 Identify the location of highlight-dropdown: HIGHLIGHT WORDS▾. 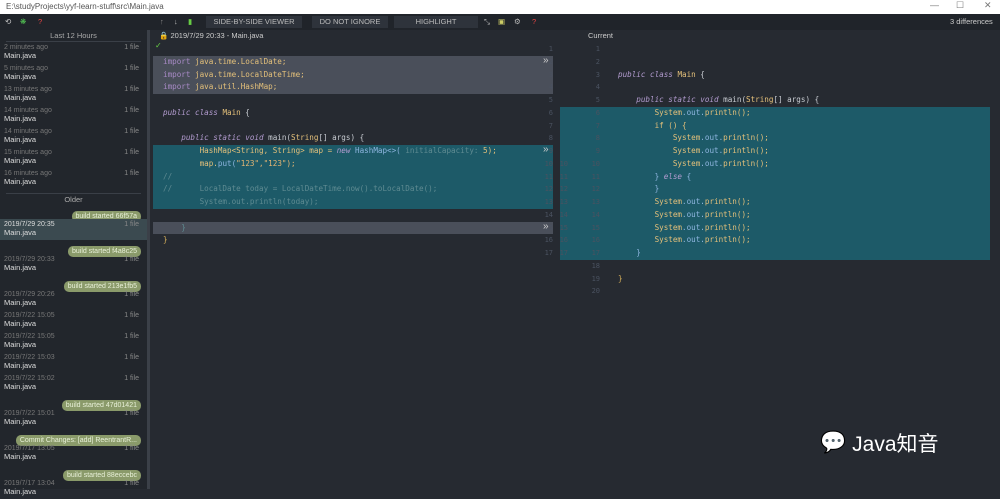
(436, 27).